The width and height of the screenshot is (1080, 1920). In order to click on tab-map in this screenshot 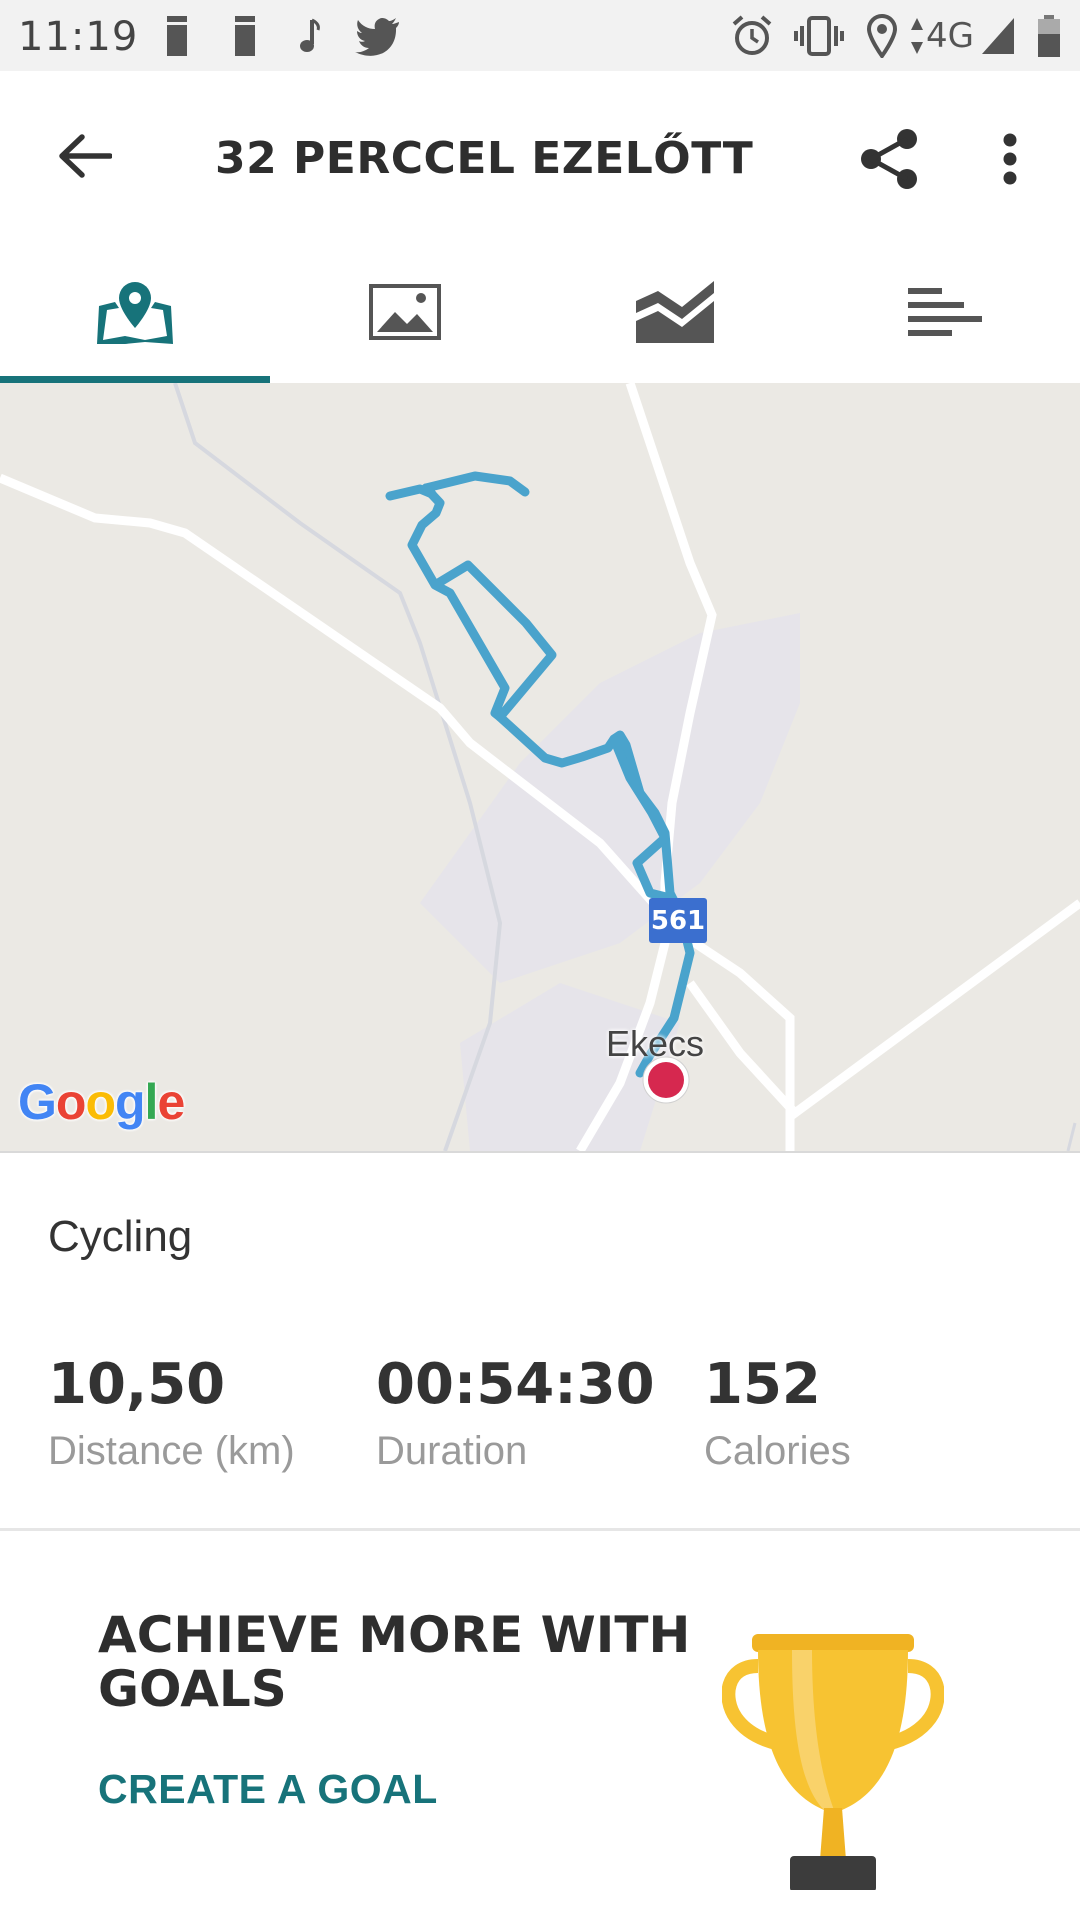, I will do `click(135, 312)`.